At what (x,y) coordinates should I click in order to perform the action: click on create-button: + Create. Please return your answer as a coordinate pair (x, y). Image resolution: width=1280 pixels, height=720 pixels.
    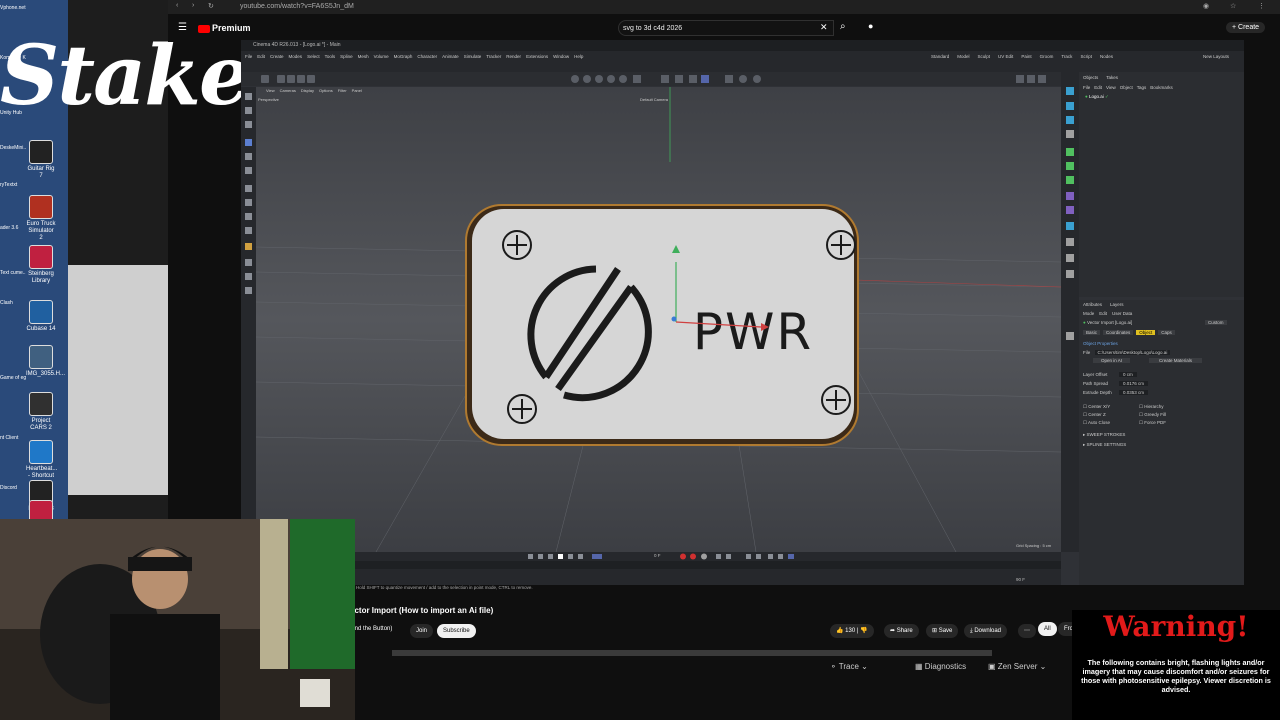
    Looking at the image, I should click on (1246, 27).